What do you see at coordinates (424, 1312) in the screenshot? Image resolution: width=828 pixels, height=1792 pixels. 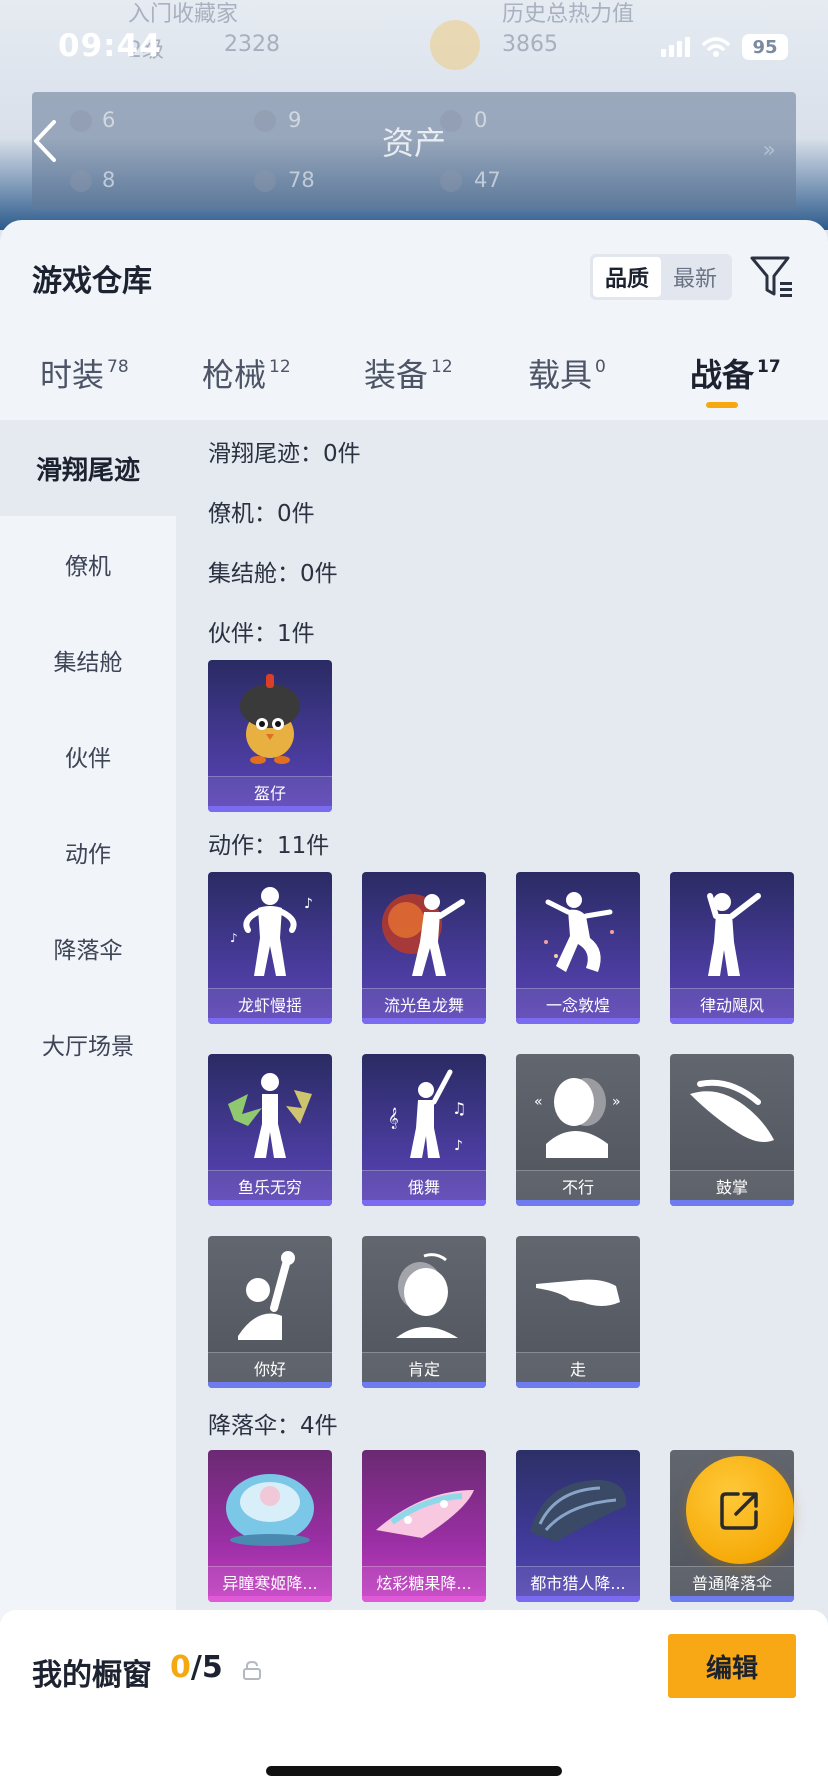 I see `item-card: 肯定` at bounding box center [424, 1312].